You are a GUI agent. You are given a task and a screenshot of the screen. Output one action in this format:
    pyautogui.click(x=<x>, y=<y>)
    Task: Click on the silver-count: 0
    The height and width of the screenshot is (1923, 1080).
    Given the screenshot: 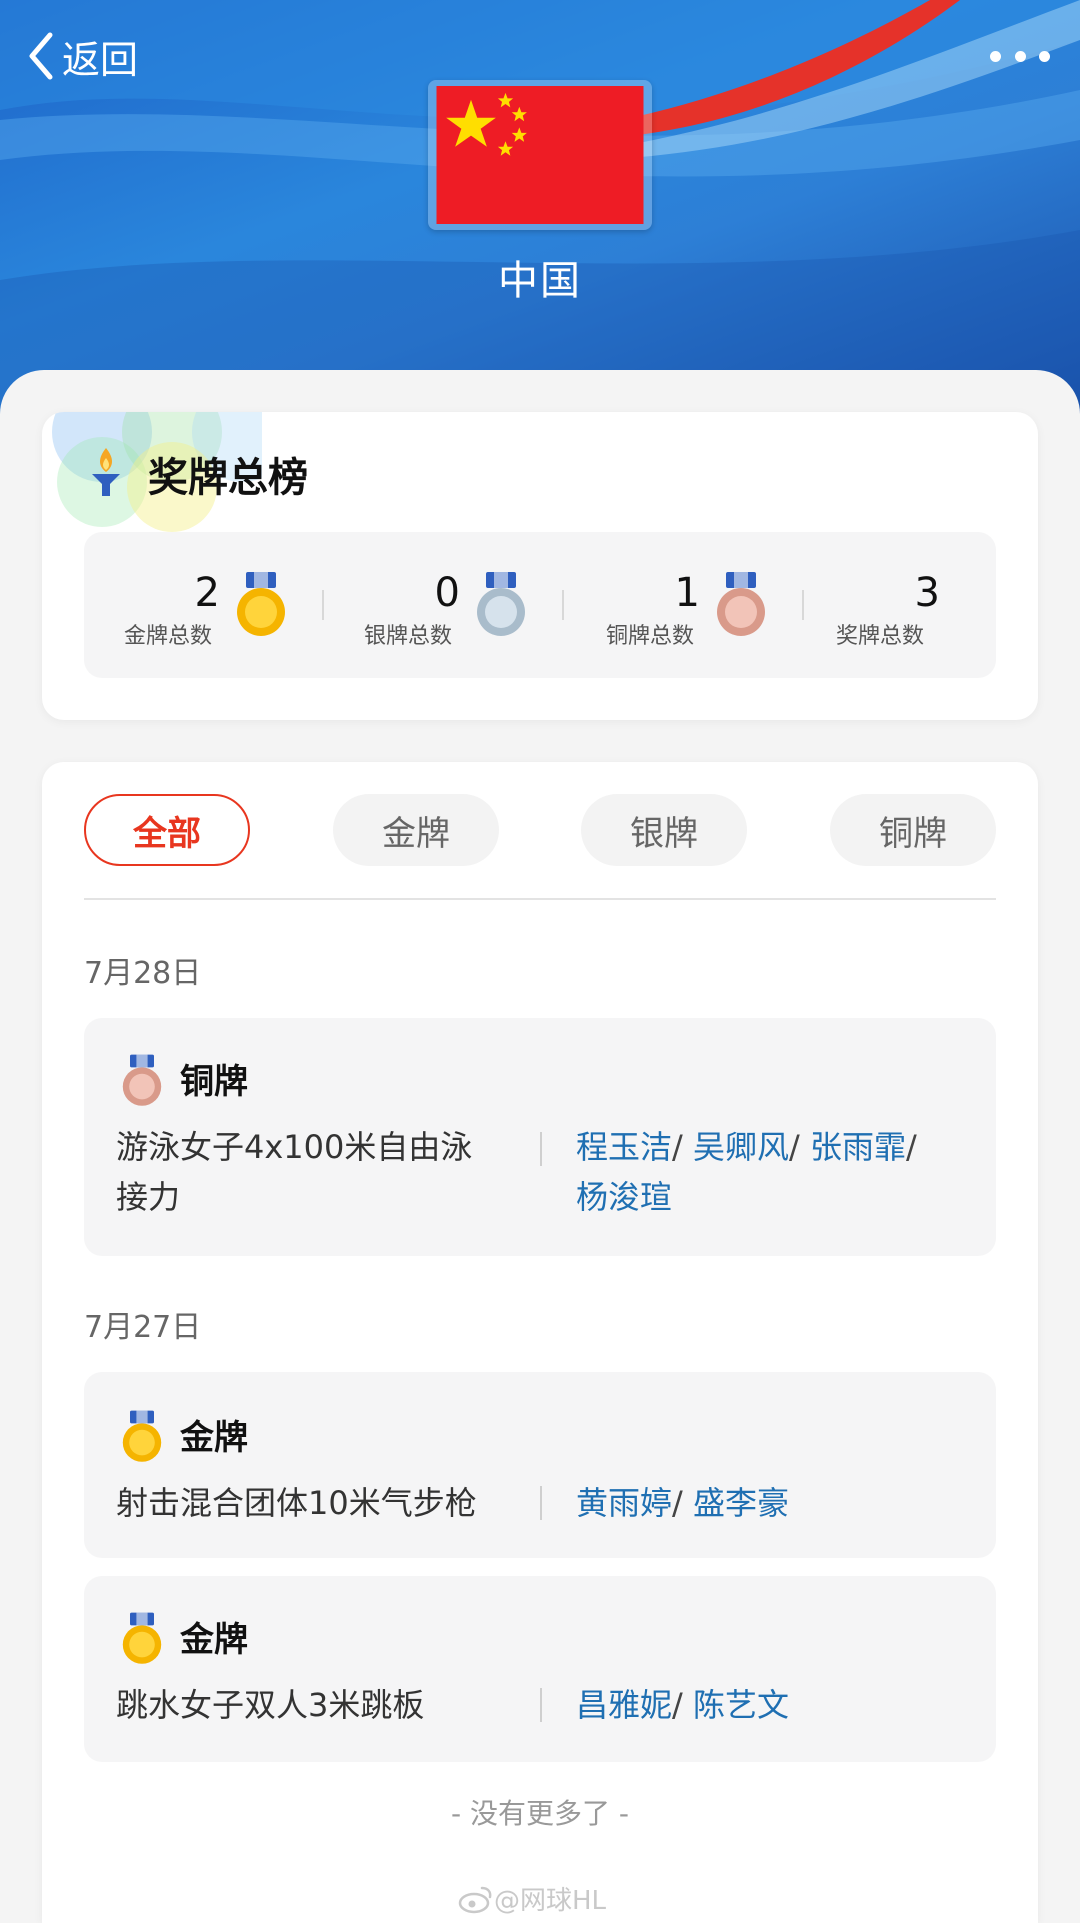 What is the action you would take?
    pyautogui.click(x=447, y=593)
    